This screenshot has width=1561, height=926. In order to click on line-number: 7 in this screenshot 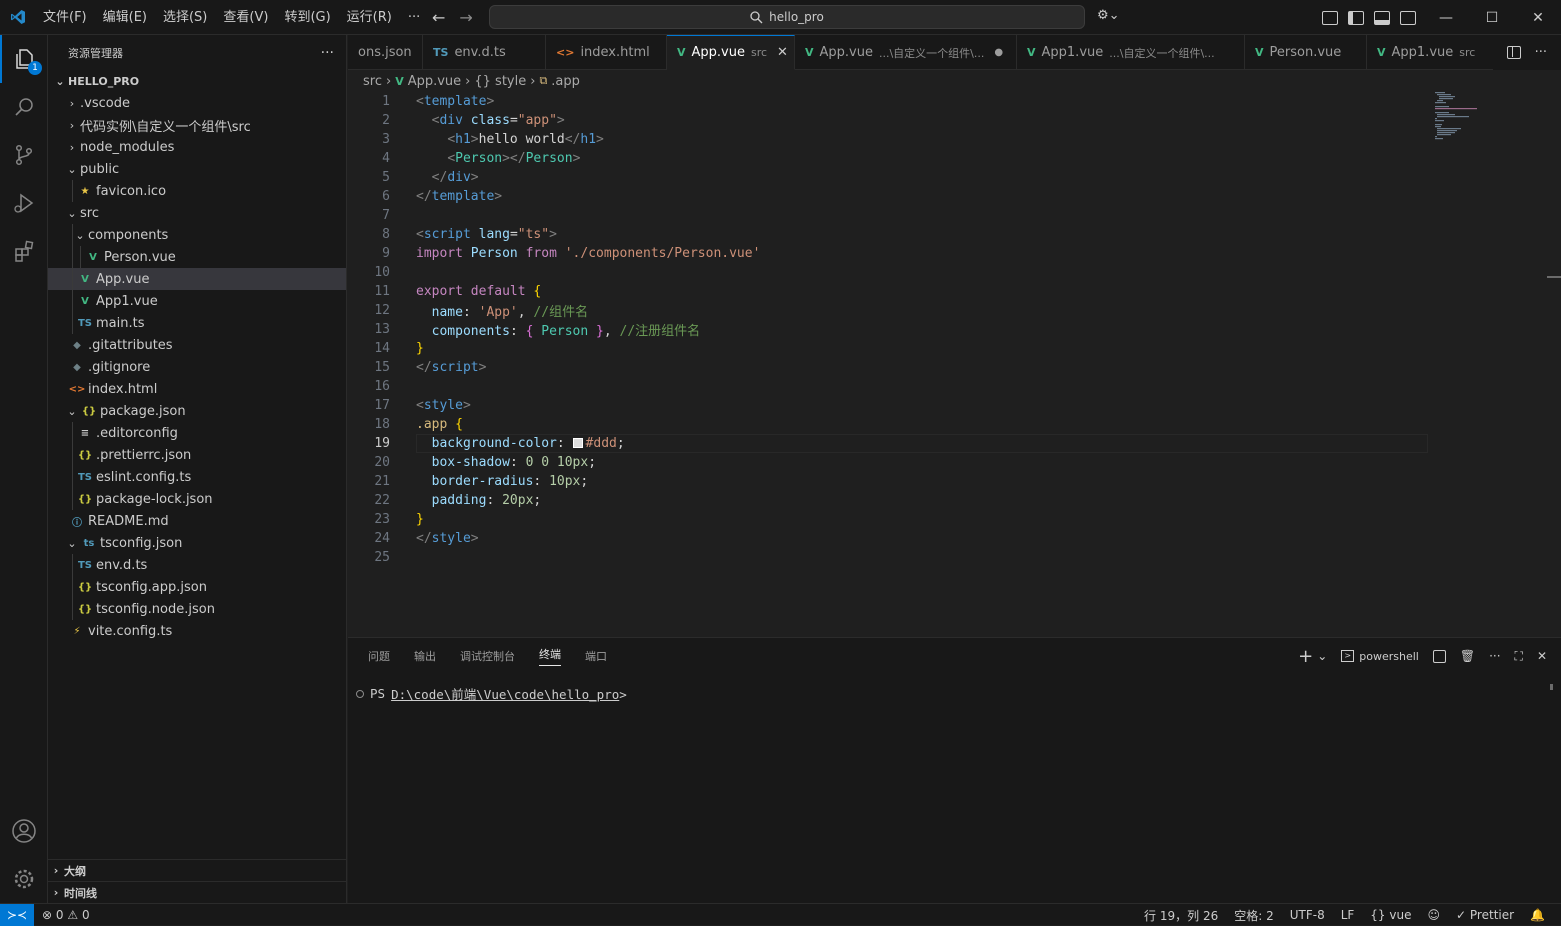, I will do `click(369, 215)`.